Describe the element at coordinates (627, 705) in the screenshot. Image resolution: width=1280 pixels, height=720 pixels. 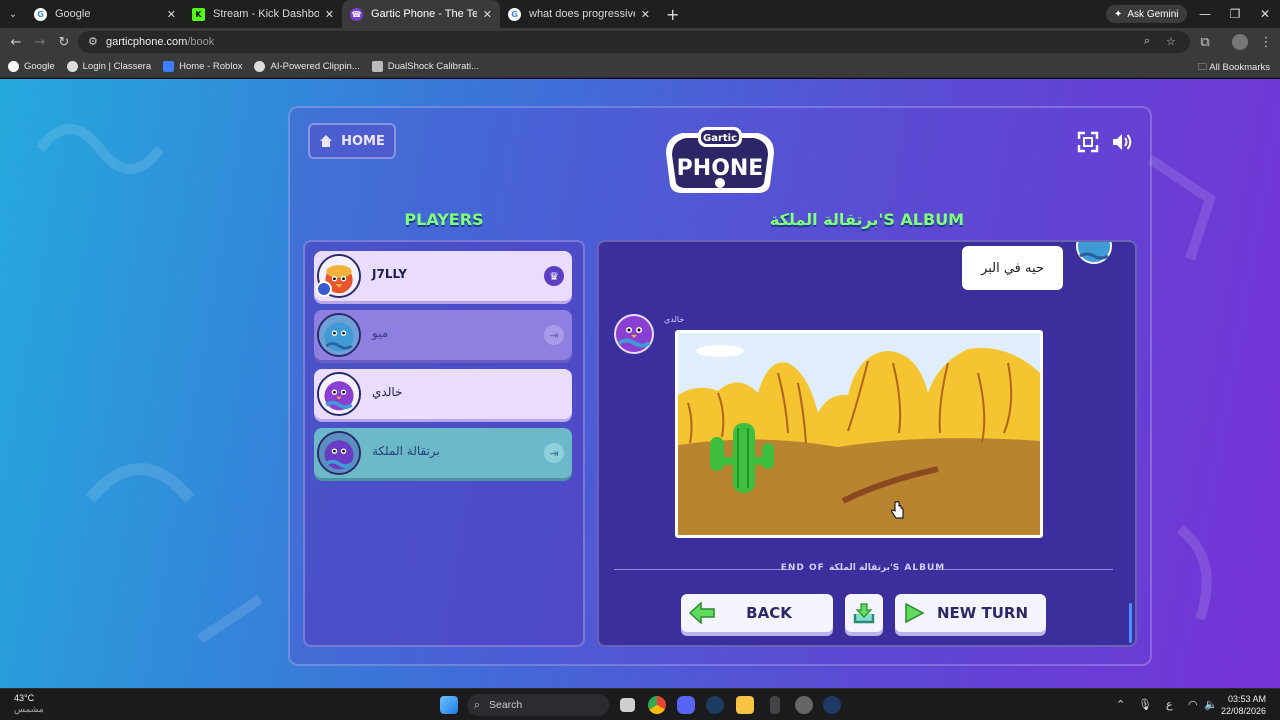
I see `task-view-icon` at that location.